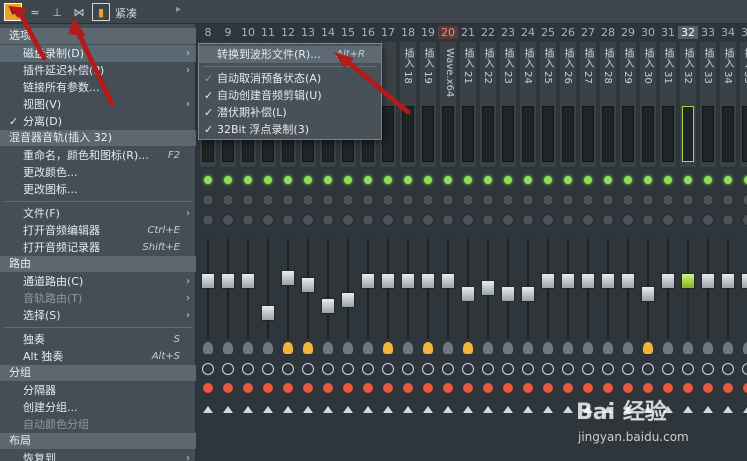 The width and height of the screenshot is (747, 461). I want to click on mixer-strip: 24 插入 24, so click(528, 242).